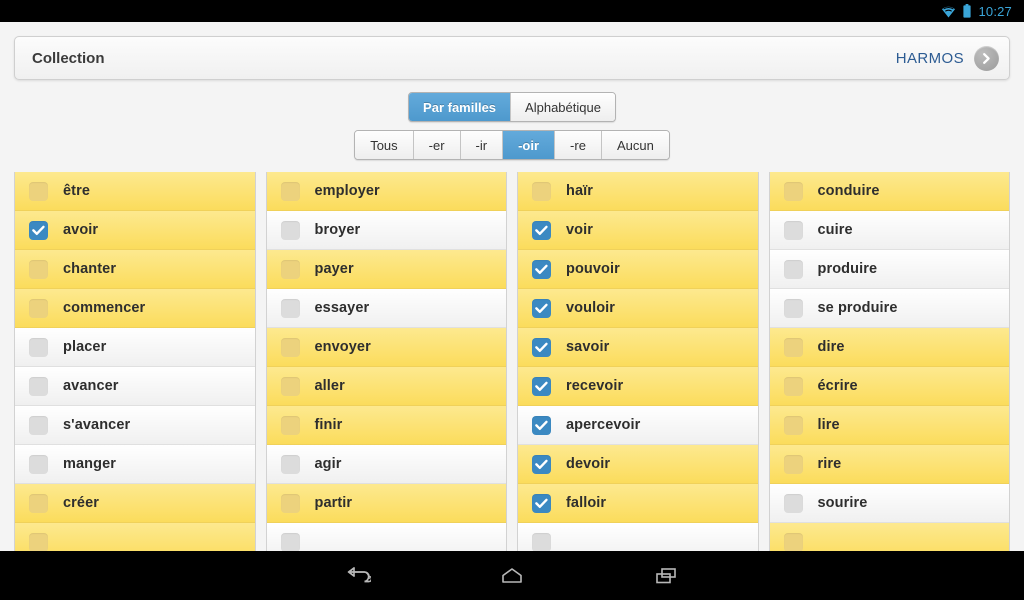  What do you see at coordinates (638, 191) in the screenshot?
I see `verb-row: haïr` at bounding box center [638, 191].